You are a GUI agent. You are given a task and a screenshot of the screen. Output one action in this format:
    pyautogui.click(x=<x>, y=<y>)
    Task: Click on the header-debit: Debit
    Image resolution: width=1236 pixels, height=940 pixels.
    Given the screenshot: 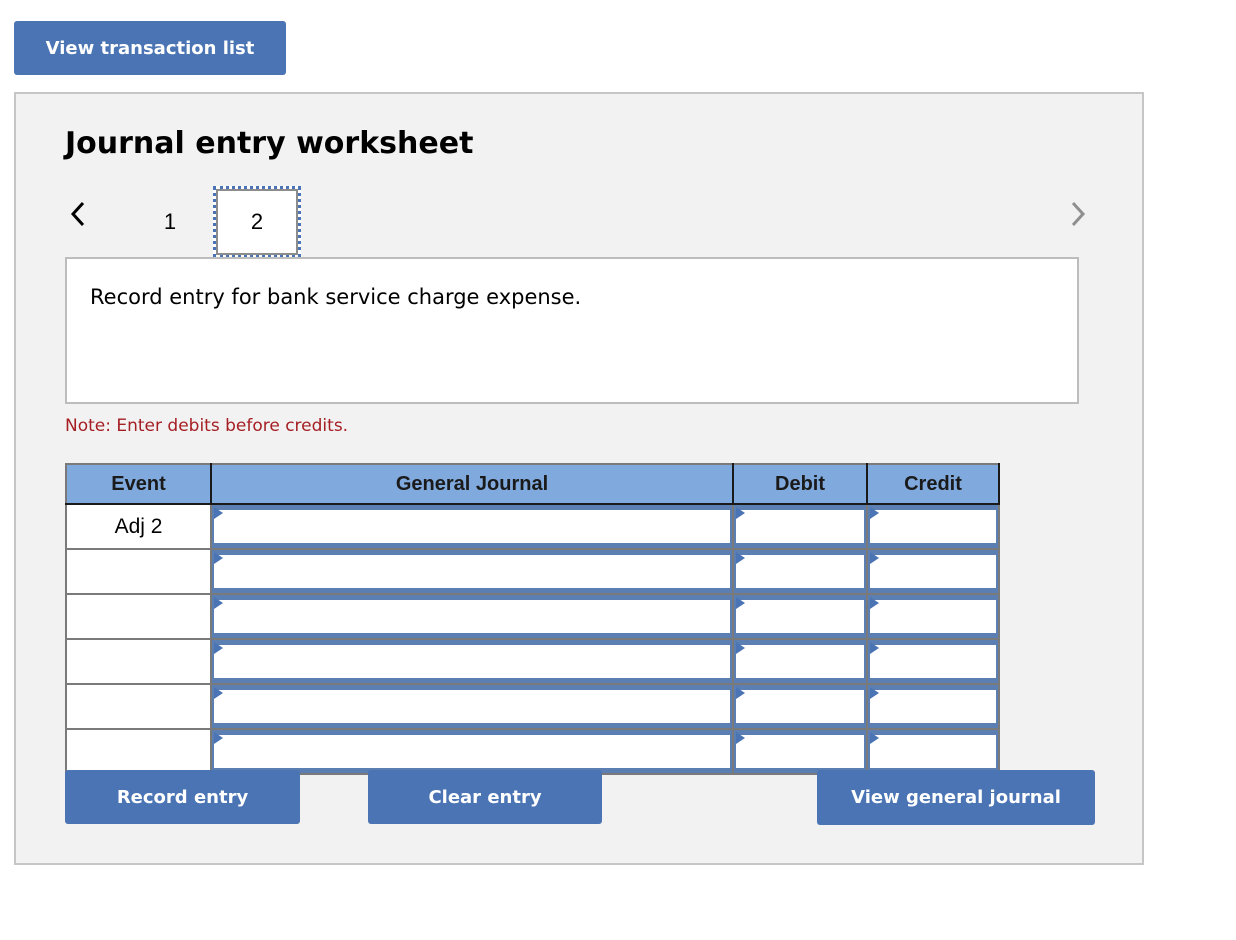 What is the action you would take?
    pyautogui.click(x=800, y=484)
    